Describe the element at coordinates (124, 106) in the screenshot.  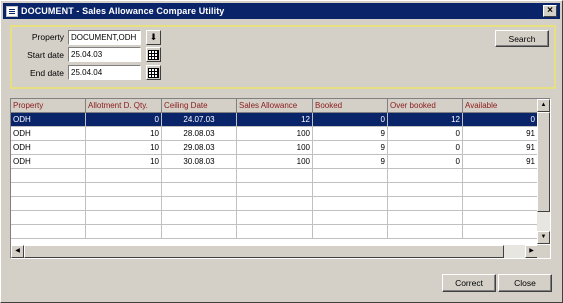
I see `column-header-allotment-qty: Allotment D. Qty.` at that location.